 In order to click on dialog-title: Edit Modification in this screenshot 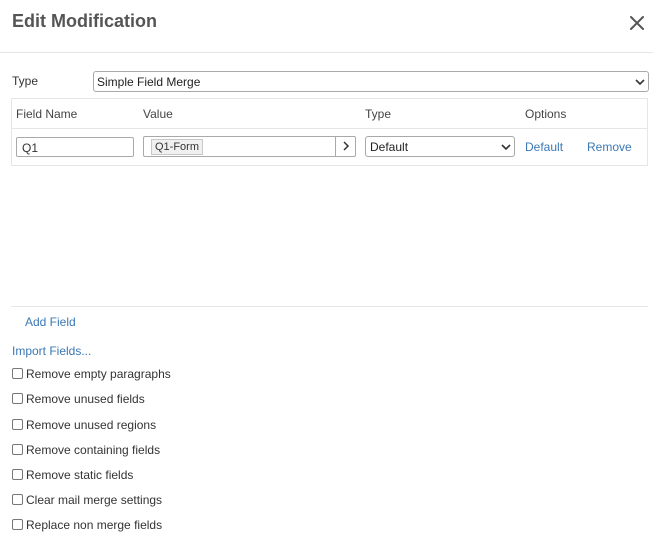, I will do `click(84, 21)`.